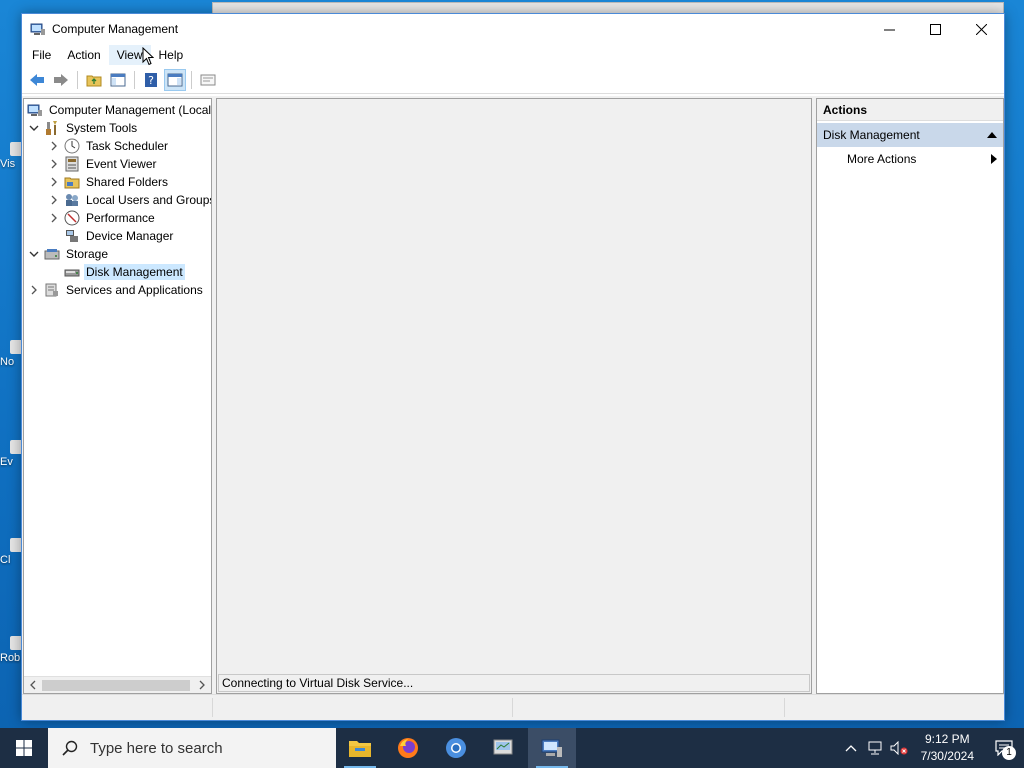  What do you see at coordinates (37, 29) in the screenshot?
I see `computer-management-icon` at bounding box center [37, 29].